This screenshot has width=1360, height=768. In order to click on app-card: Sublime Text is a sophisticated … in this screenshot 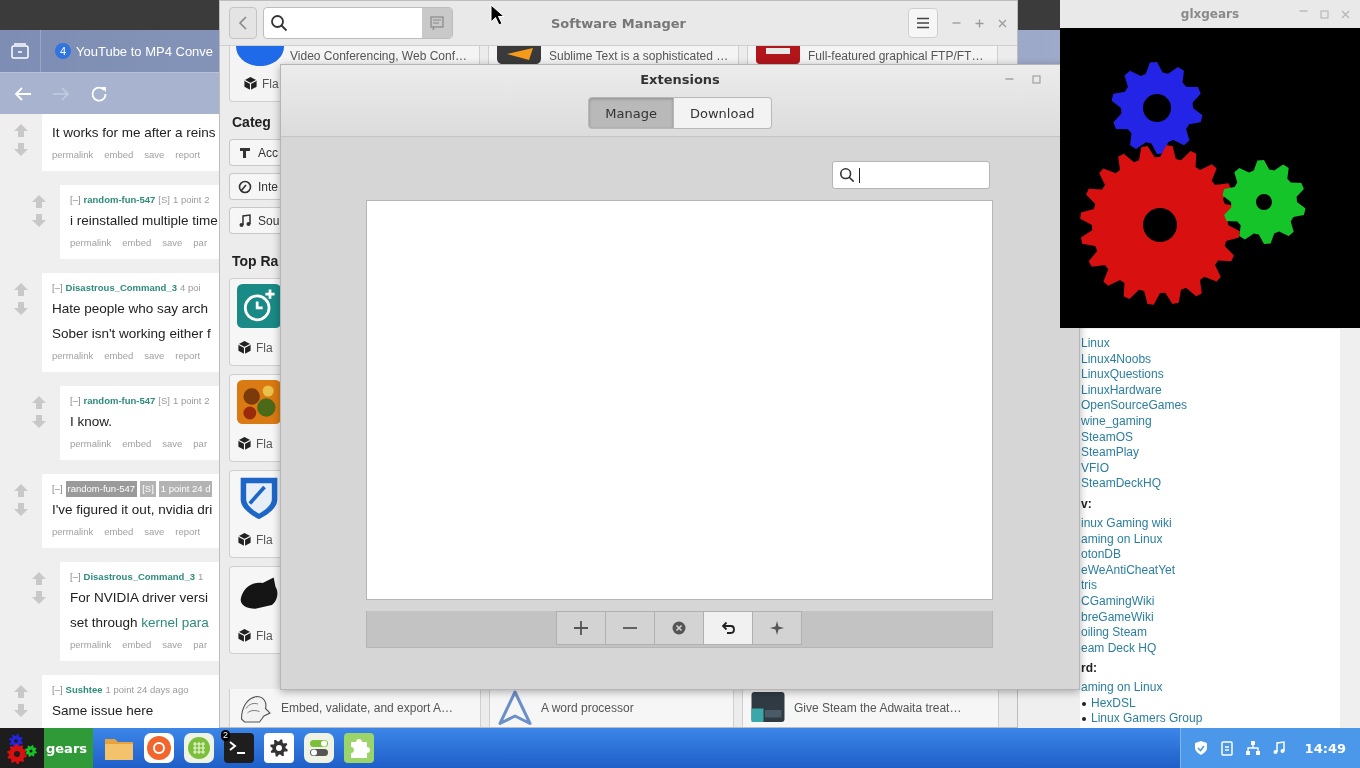, I will do `click(613, 56)`.